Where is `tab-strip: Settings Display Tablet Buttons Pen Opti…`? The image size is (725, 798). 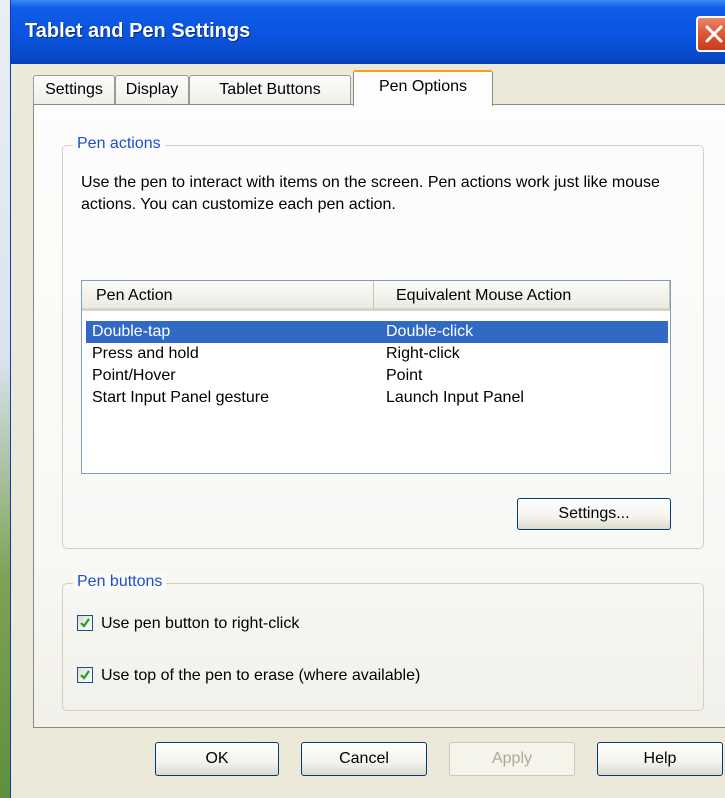
tab-strip: Settings Display Tablet Buttons Pen Opti… is located at coordinates (379, 88).